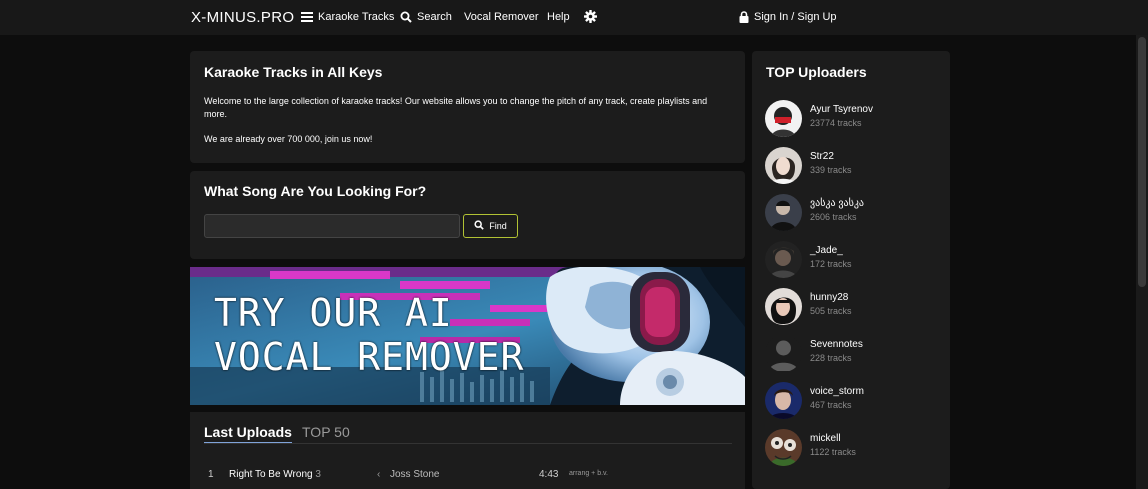  I want to click on uploader-track-count: 339 tracks, so click(831, 170).